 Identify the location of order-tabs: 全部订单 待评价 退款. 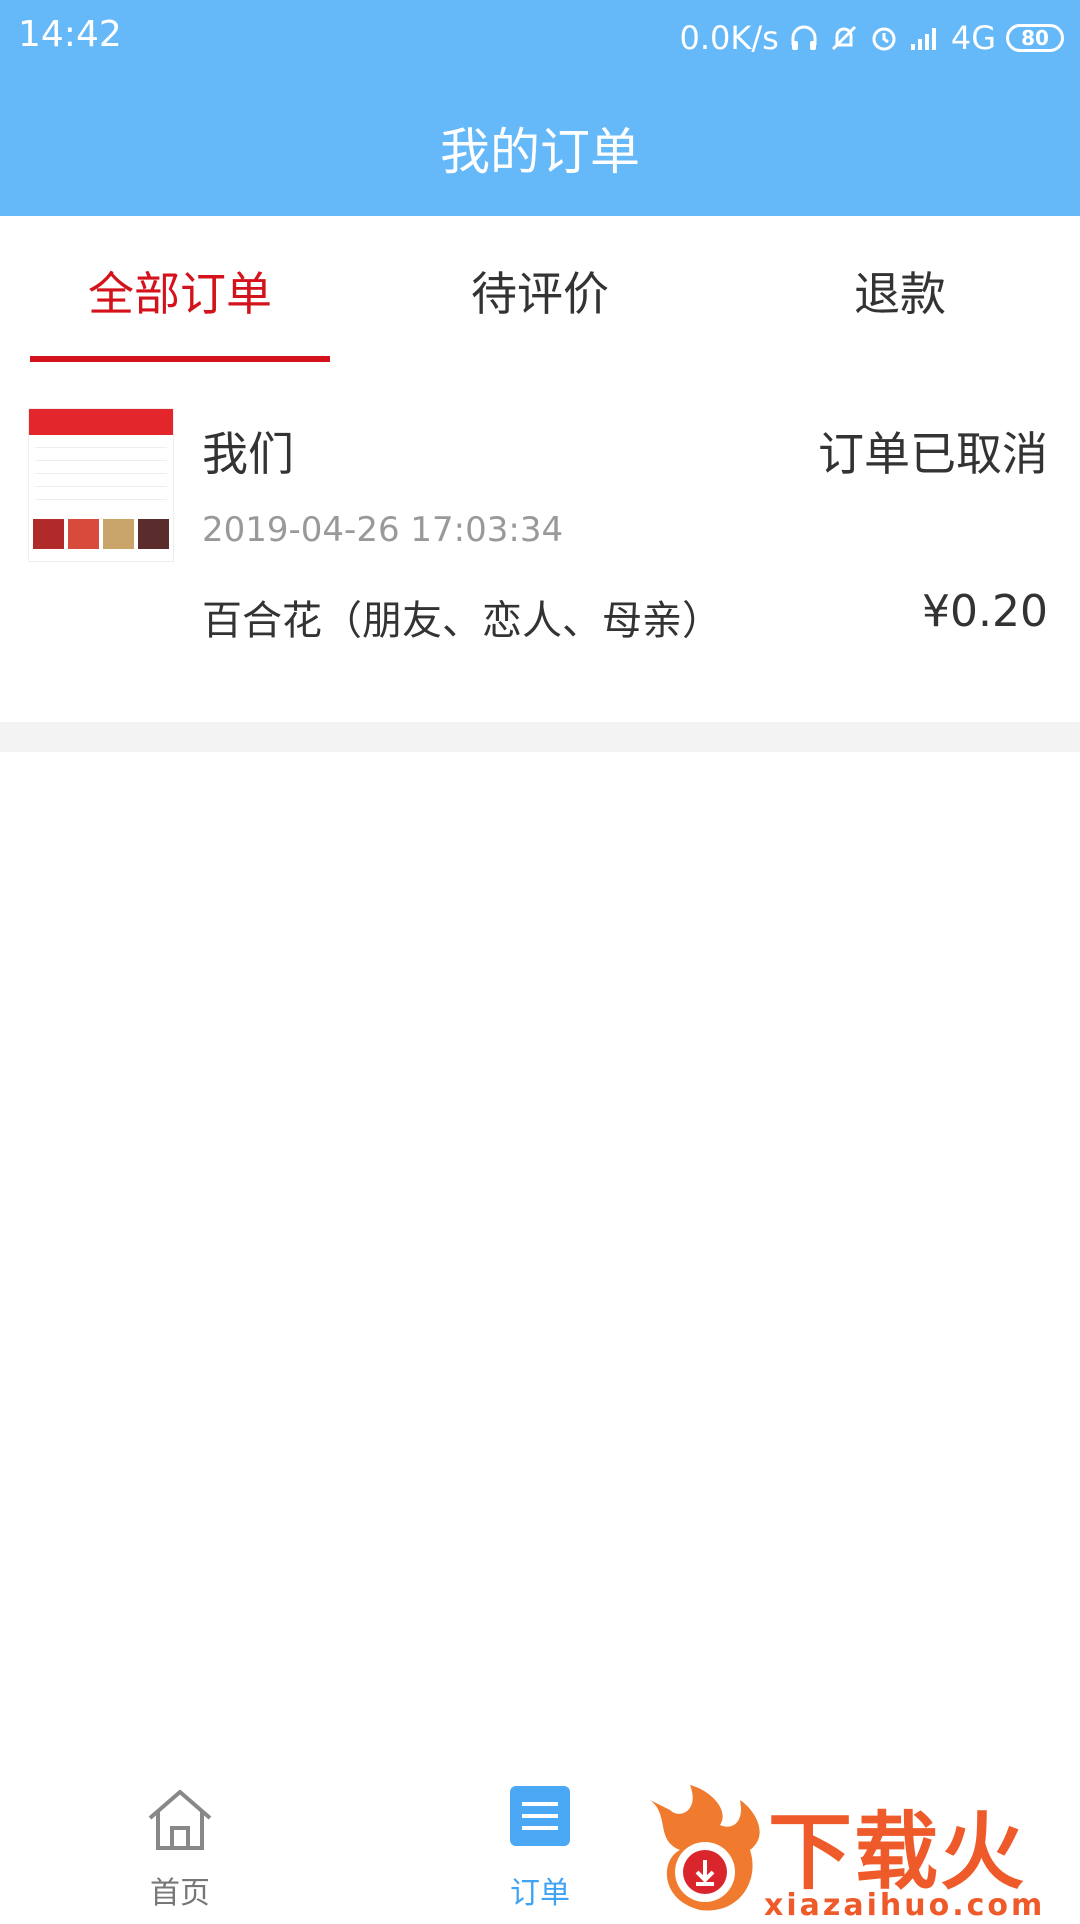
(540, 291).